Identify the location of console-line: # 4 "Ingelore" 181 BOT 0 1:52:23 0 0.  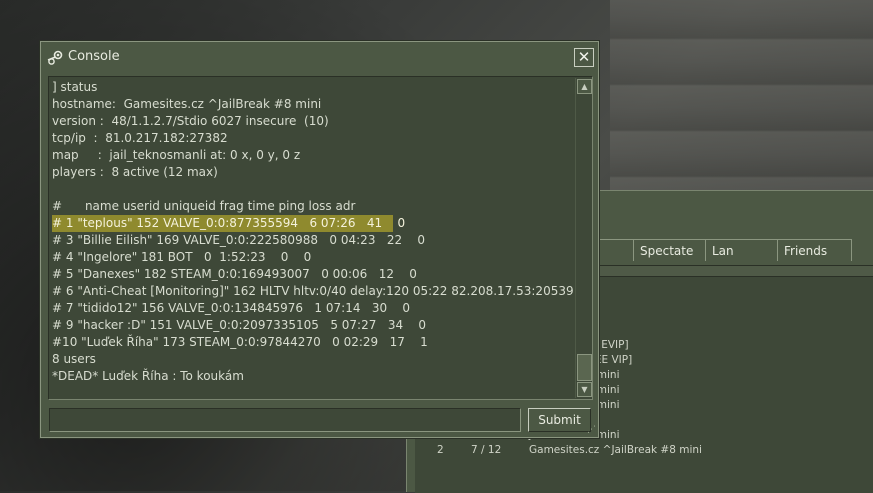
(182, 257).